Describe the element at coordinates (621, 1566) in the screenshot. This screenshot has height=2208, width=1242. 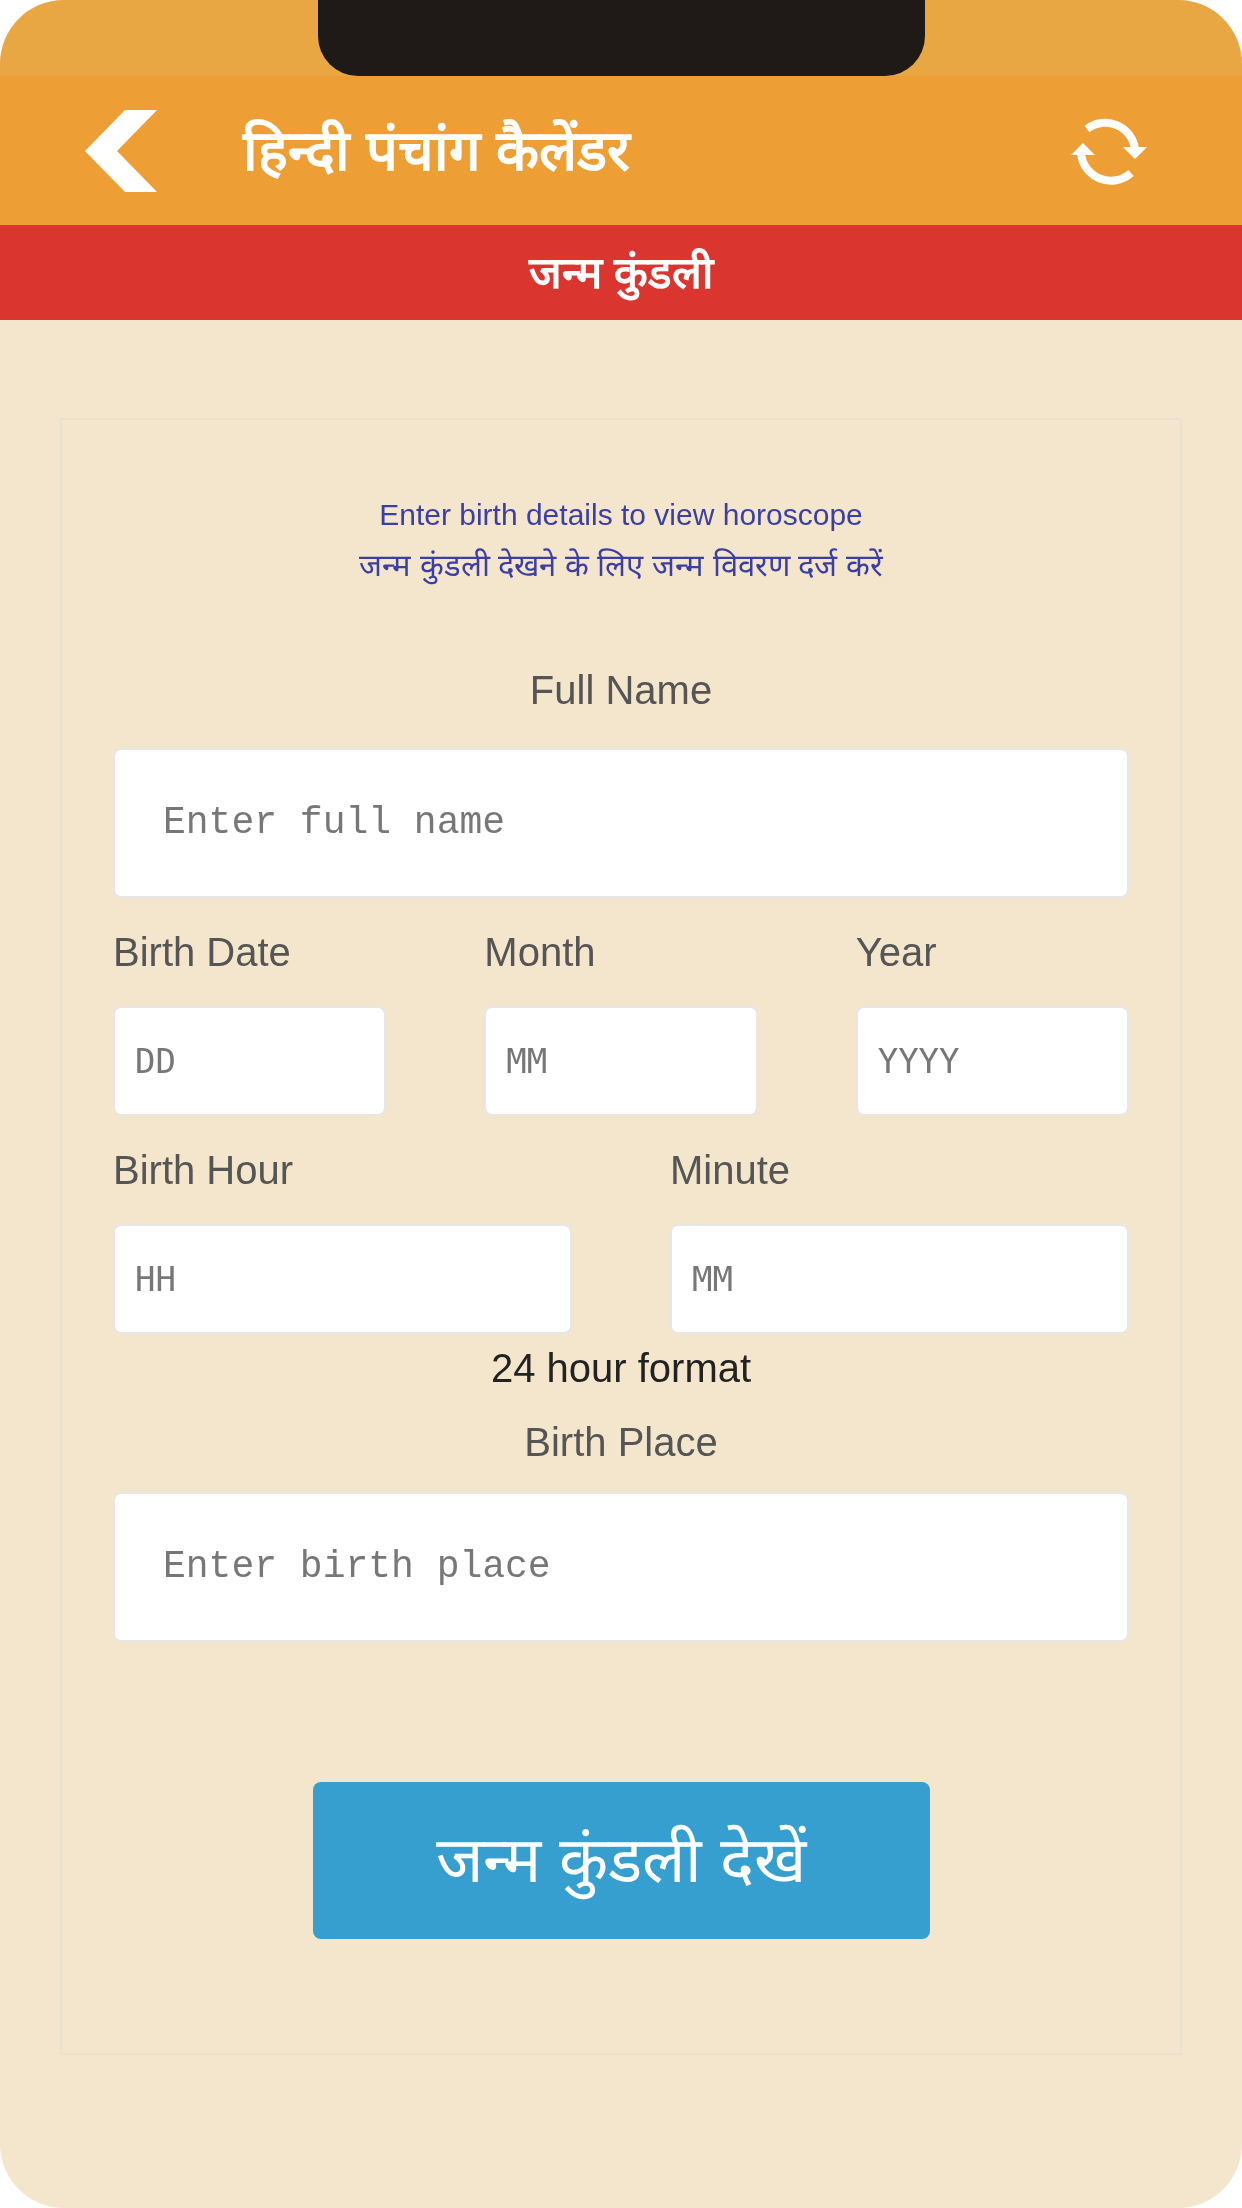
I see `birth-place-field: Enter birth place` at that location.